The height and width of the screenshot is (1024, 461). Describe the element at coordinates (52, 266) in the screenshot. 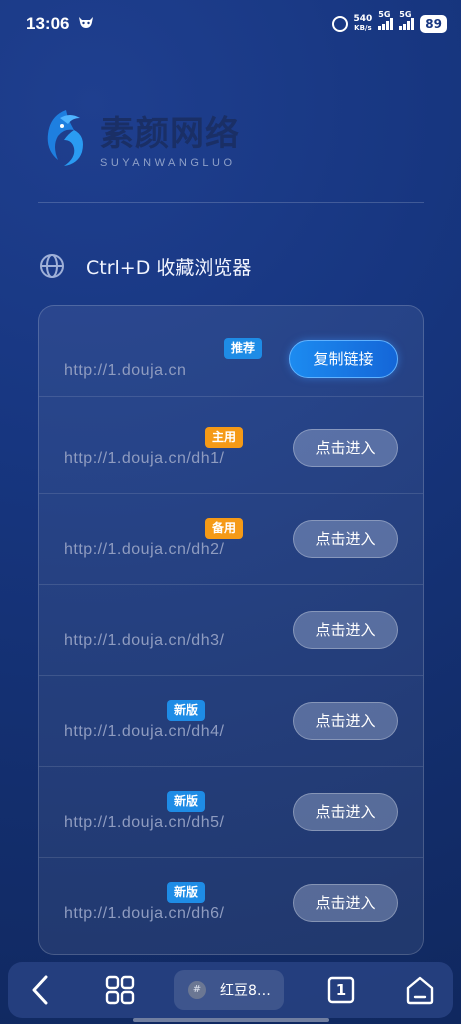

I see `globe-icon` at that location.